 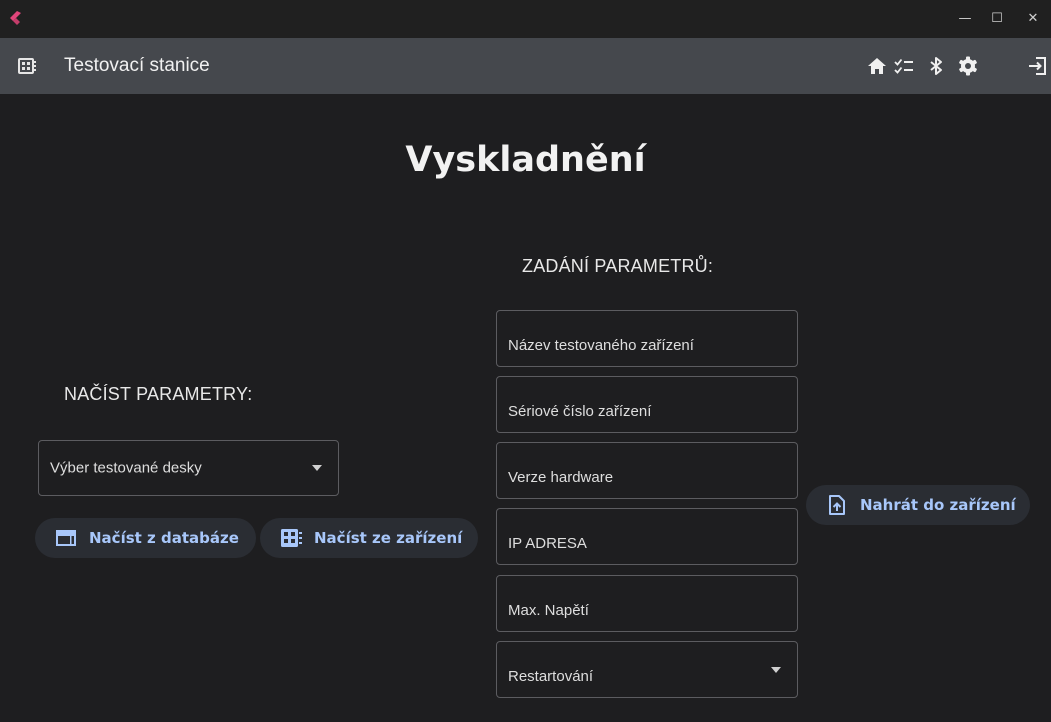 I want to click on board-select-dropdown: Výber testované desky, so click(x=188, y=468).